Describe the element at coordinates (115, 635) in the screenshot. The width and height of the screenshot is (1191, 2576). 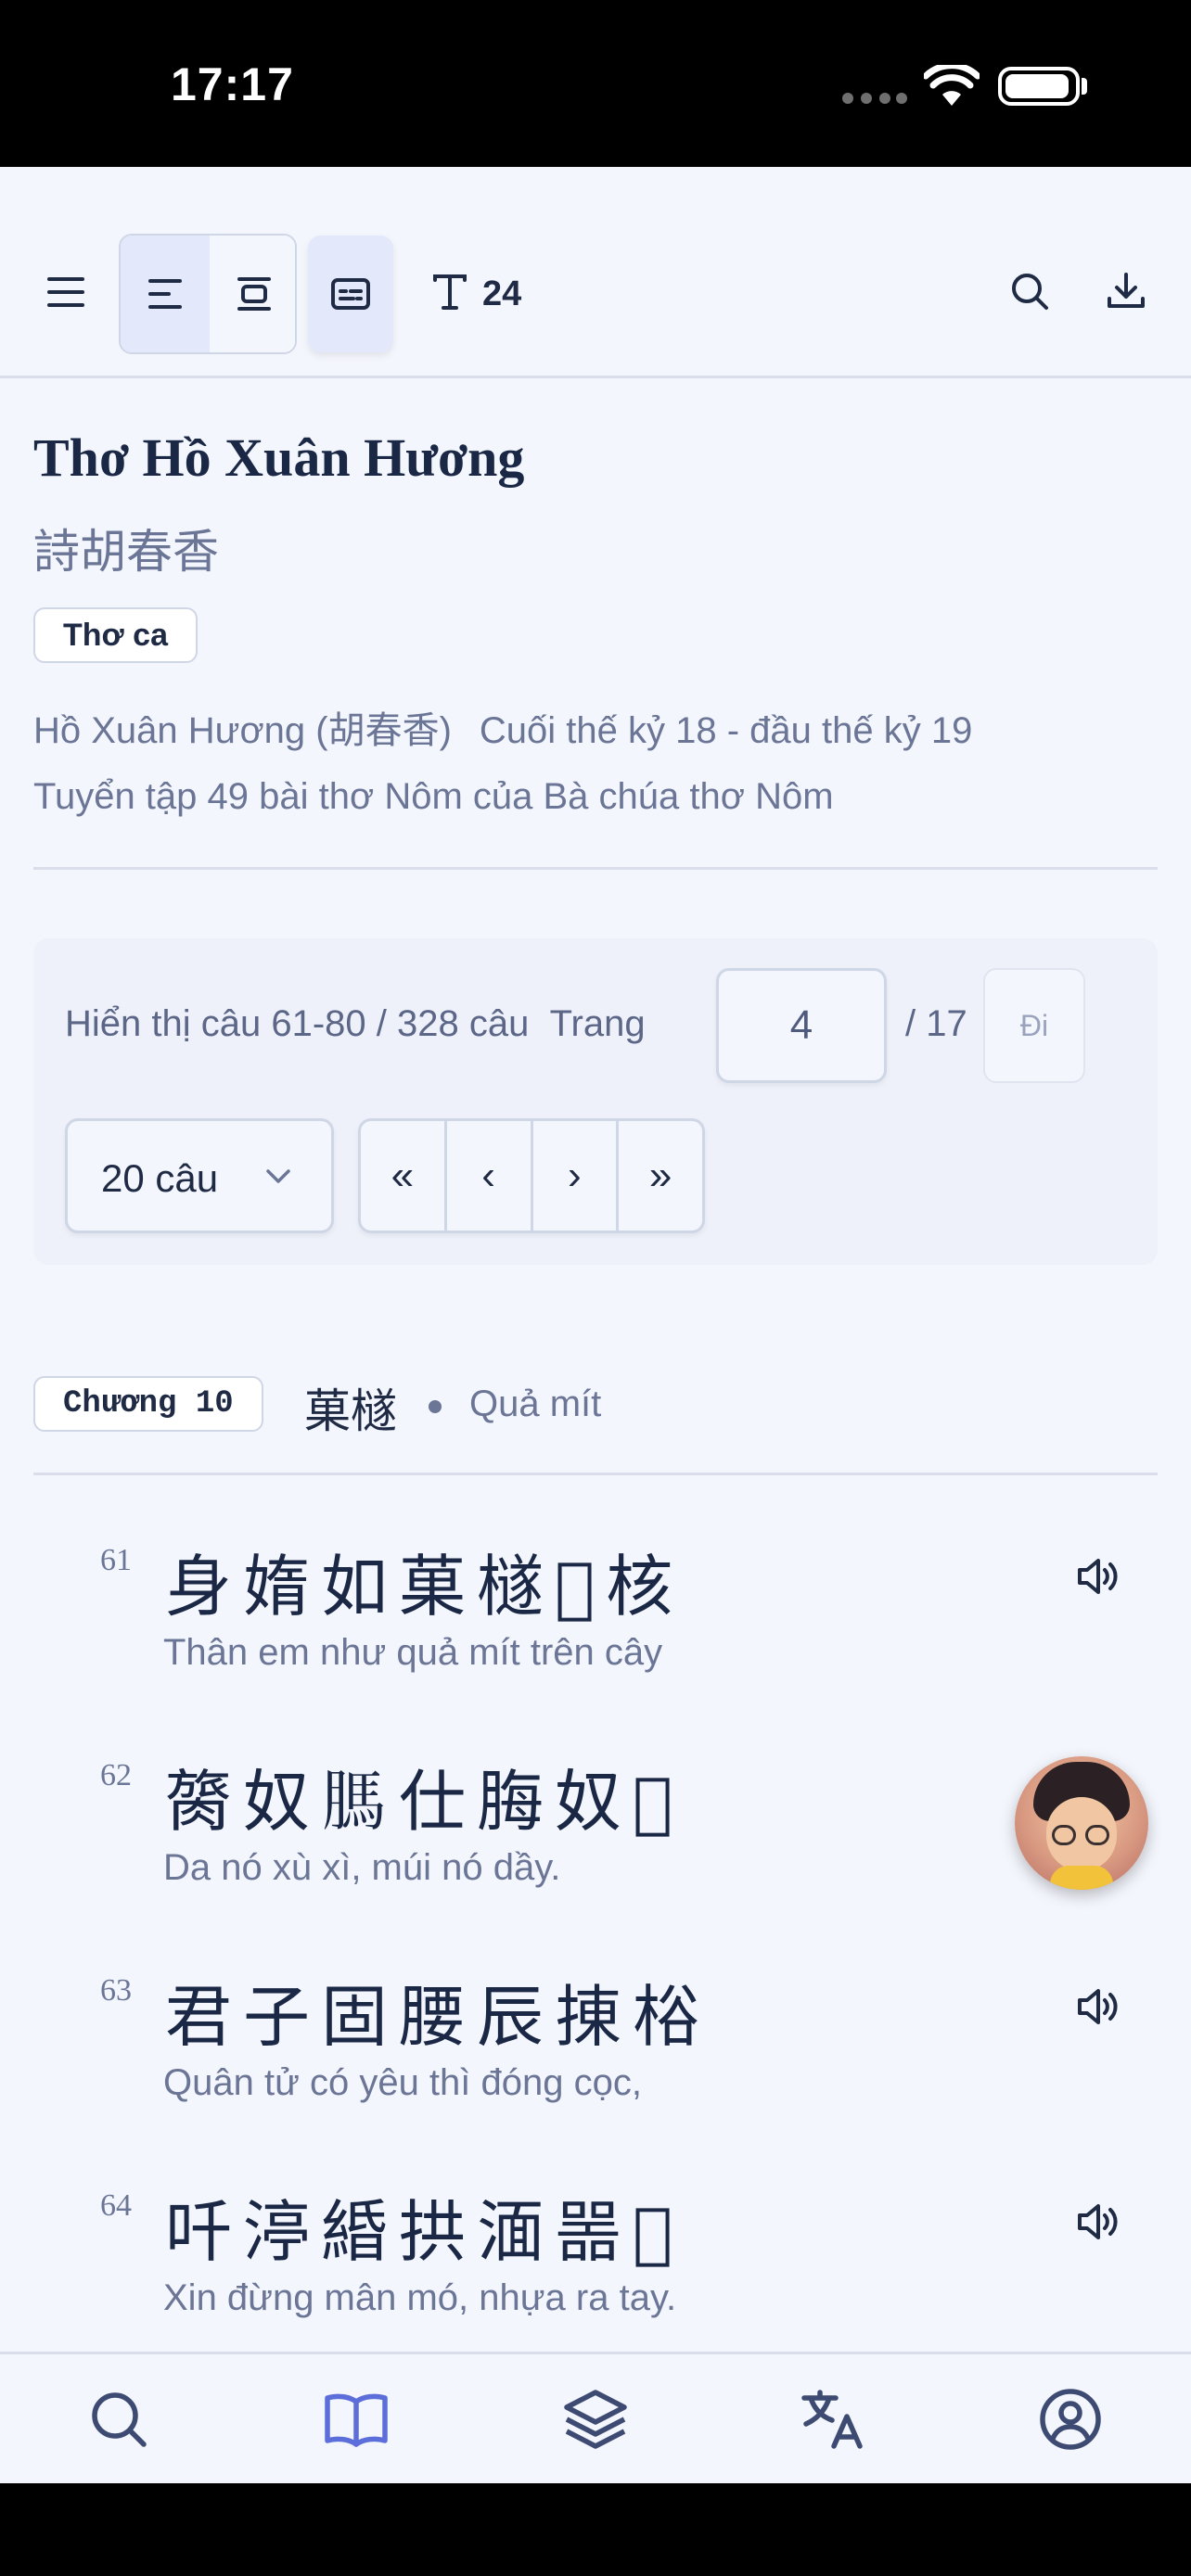
I see `genre-badge: Thơ ca` at that location.